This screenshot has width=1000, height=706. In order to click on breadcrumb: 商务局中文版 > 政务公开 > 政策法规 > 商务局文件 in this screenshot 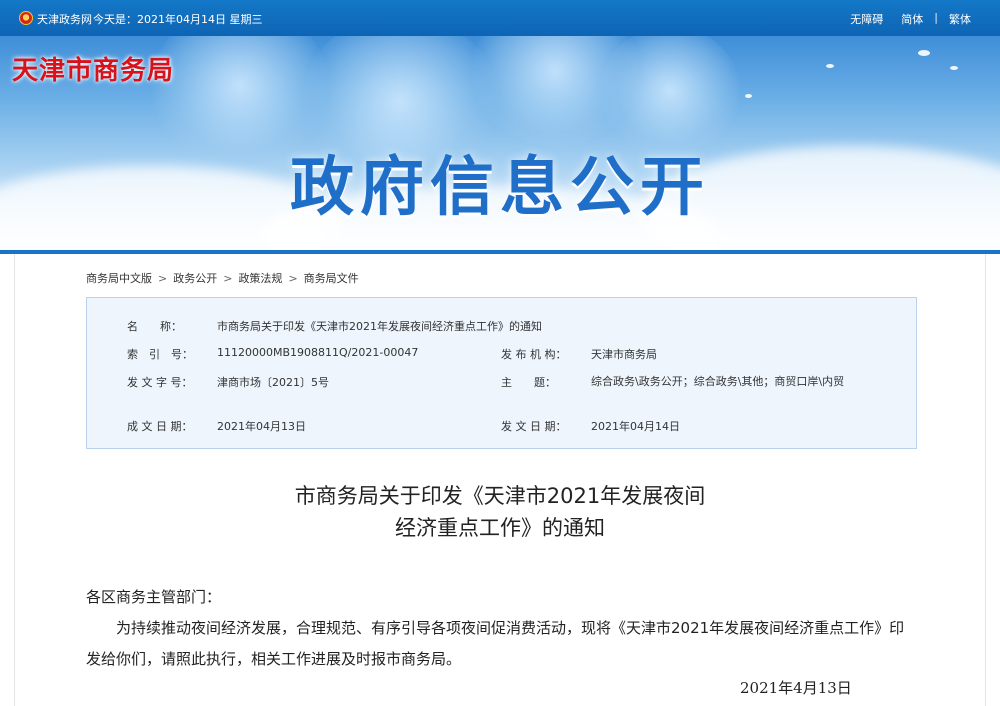, I will do `click(222, 278)`.